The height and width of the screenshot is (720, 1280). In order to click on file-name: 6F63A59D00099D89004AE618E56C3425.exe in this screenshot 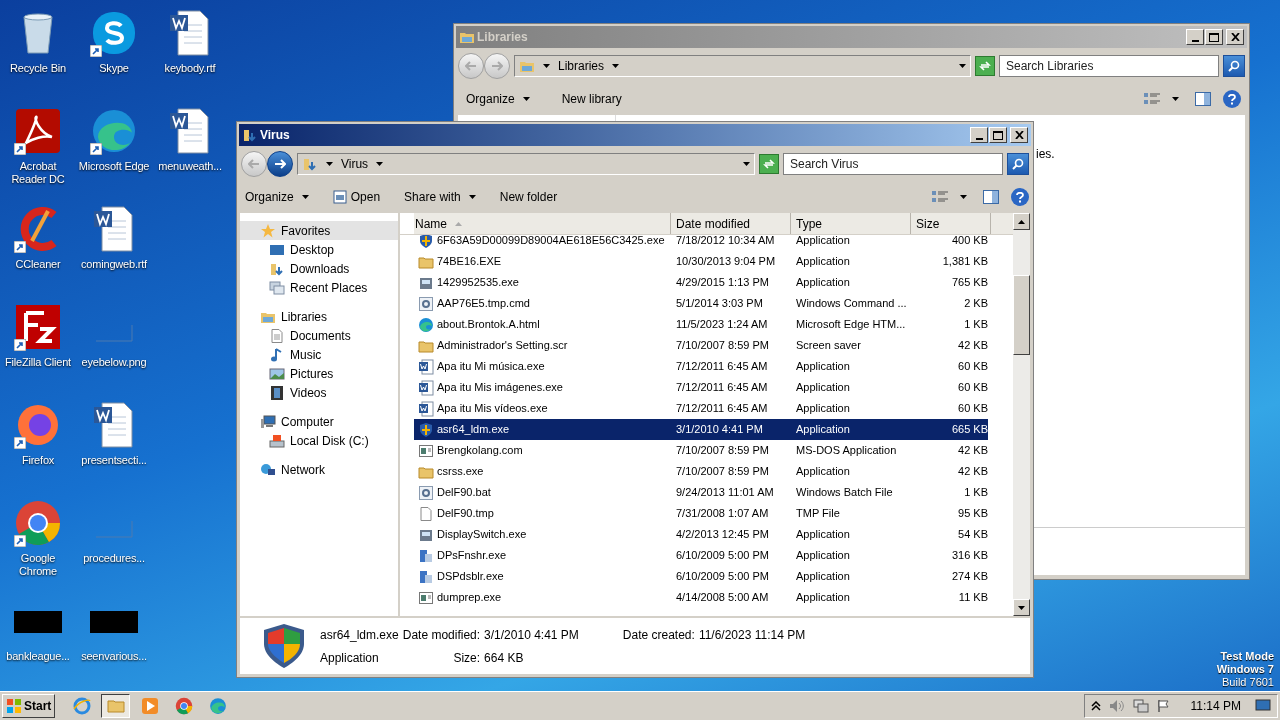, I will do `click(551, 242)`.